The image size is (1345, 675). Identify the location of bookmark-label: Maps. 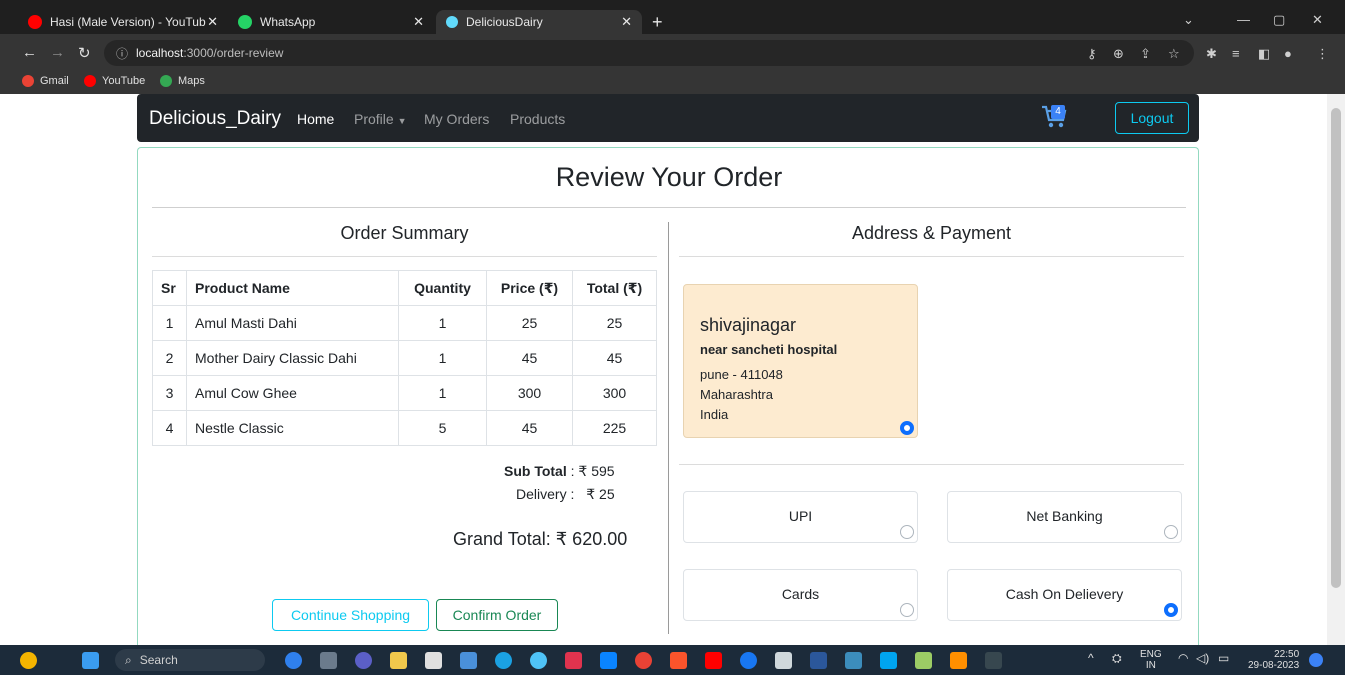
(191, 81).